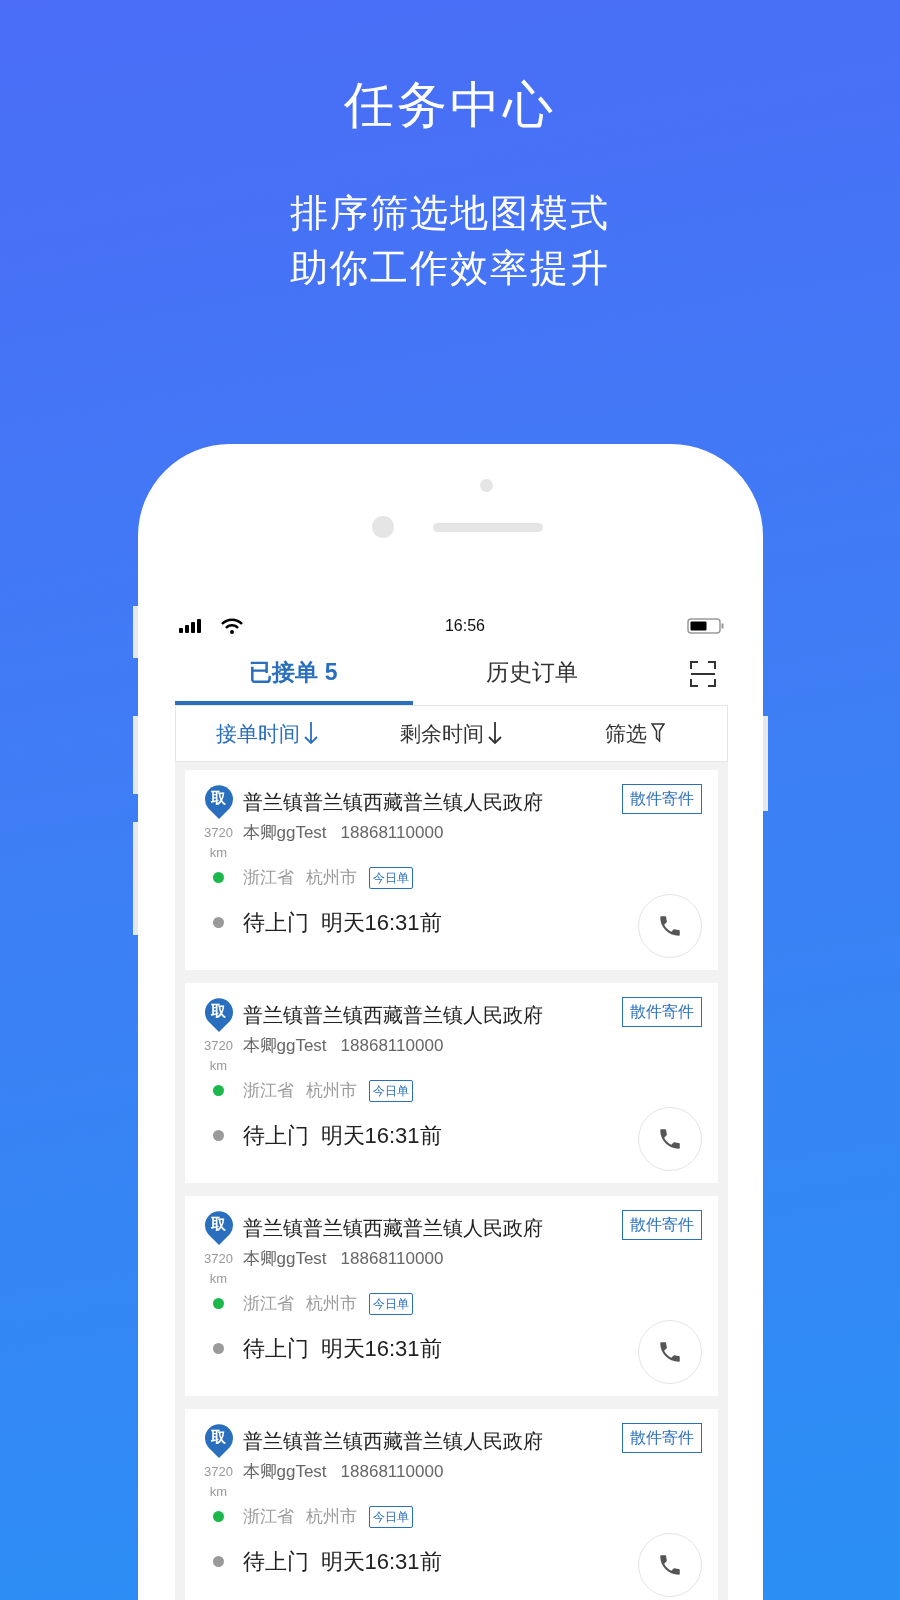 The width and height of the screenshot is (900, 1600). Describe the element at coordinates (450, 104) in the screenshot. I see `headline-title: 任务中心` at that location.